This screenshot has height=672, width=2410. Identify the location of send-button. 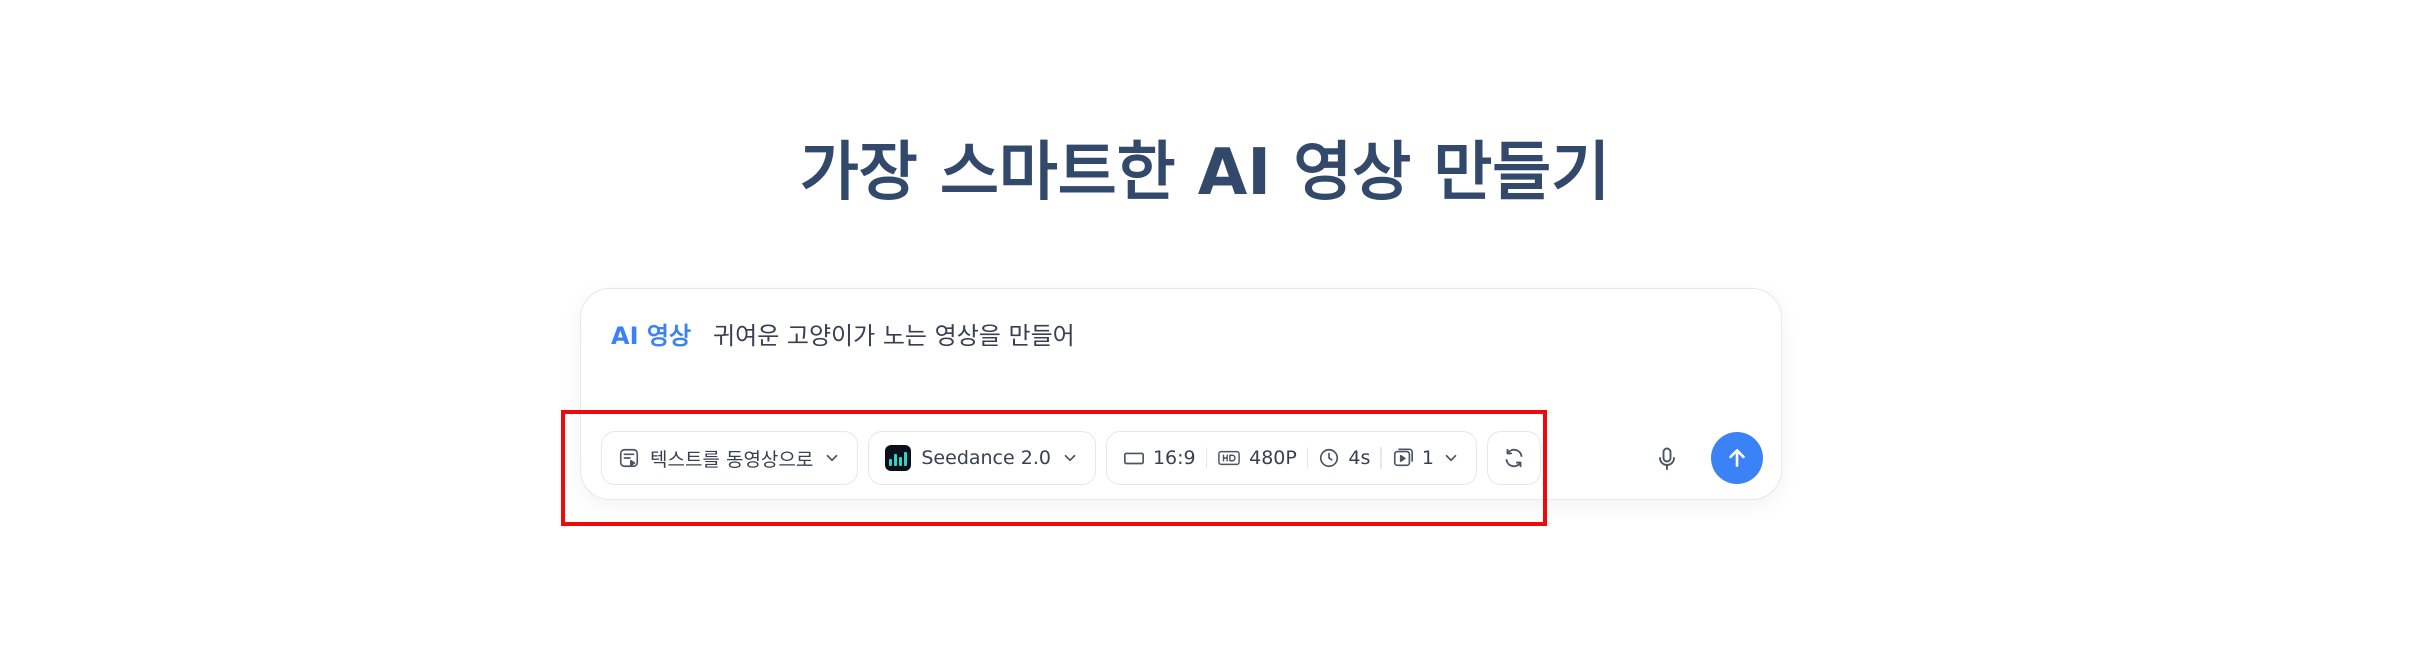
(1737, 458).